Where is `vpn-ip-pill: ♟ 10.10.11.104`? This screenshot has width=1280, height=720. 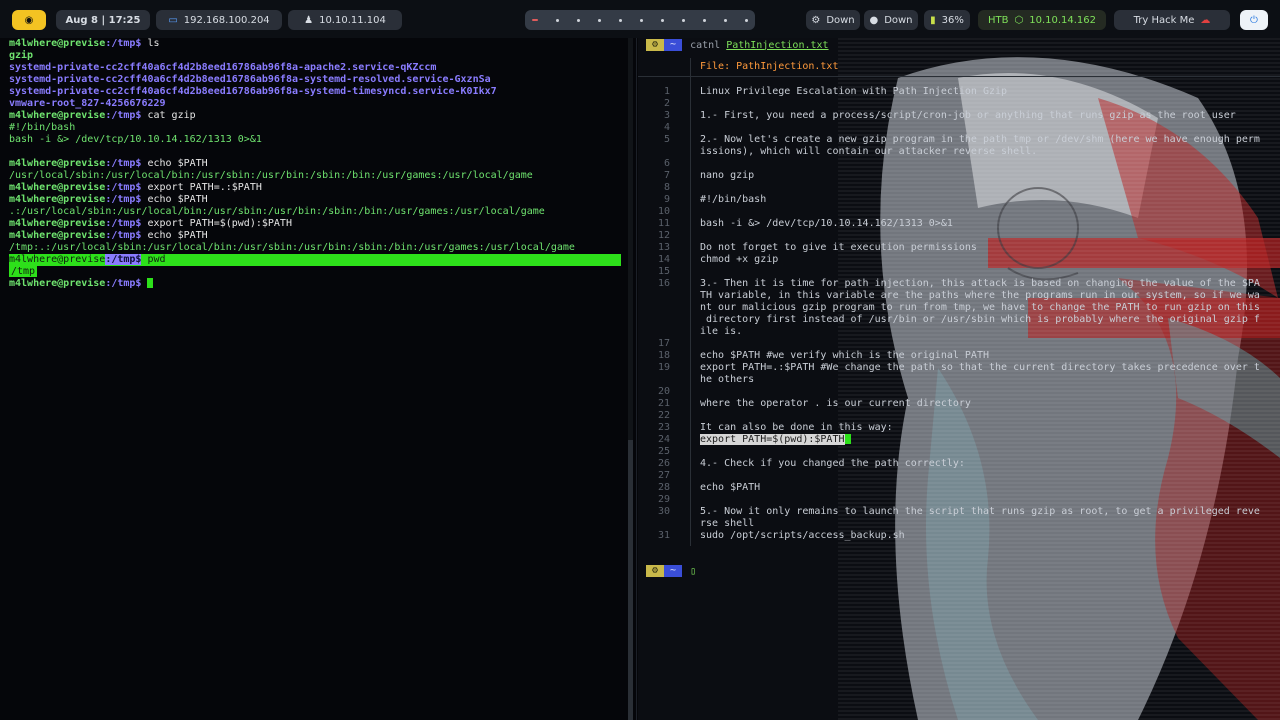 vpn-ip-pill: ♟ 10.10.11.104 is located at coordinates (345, 20).